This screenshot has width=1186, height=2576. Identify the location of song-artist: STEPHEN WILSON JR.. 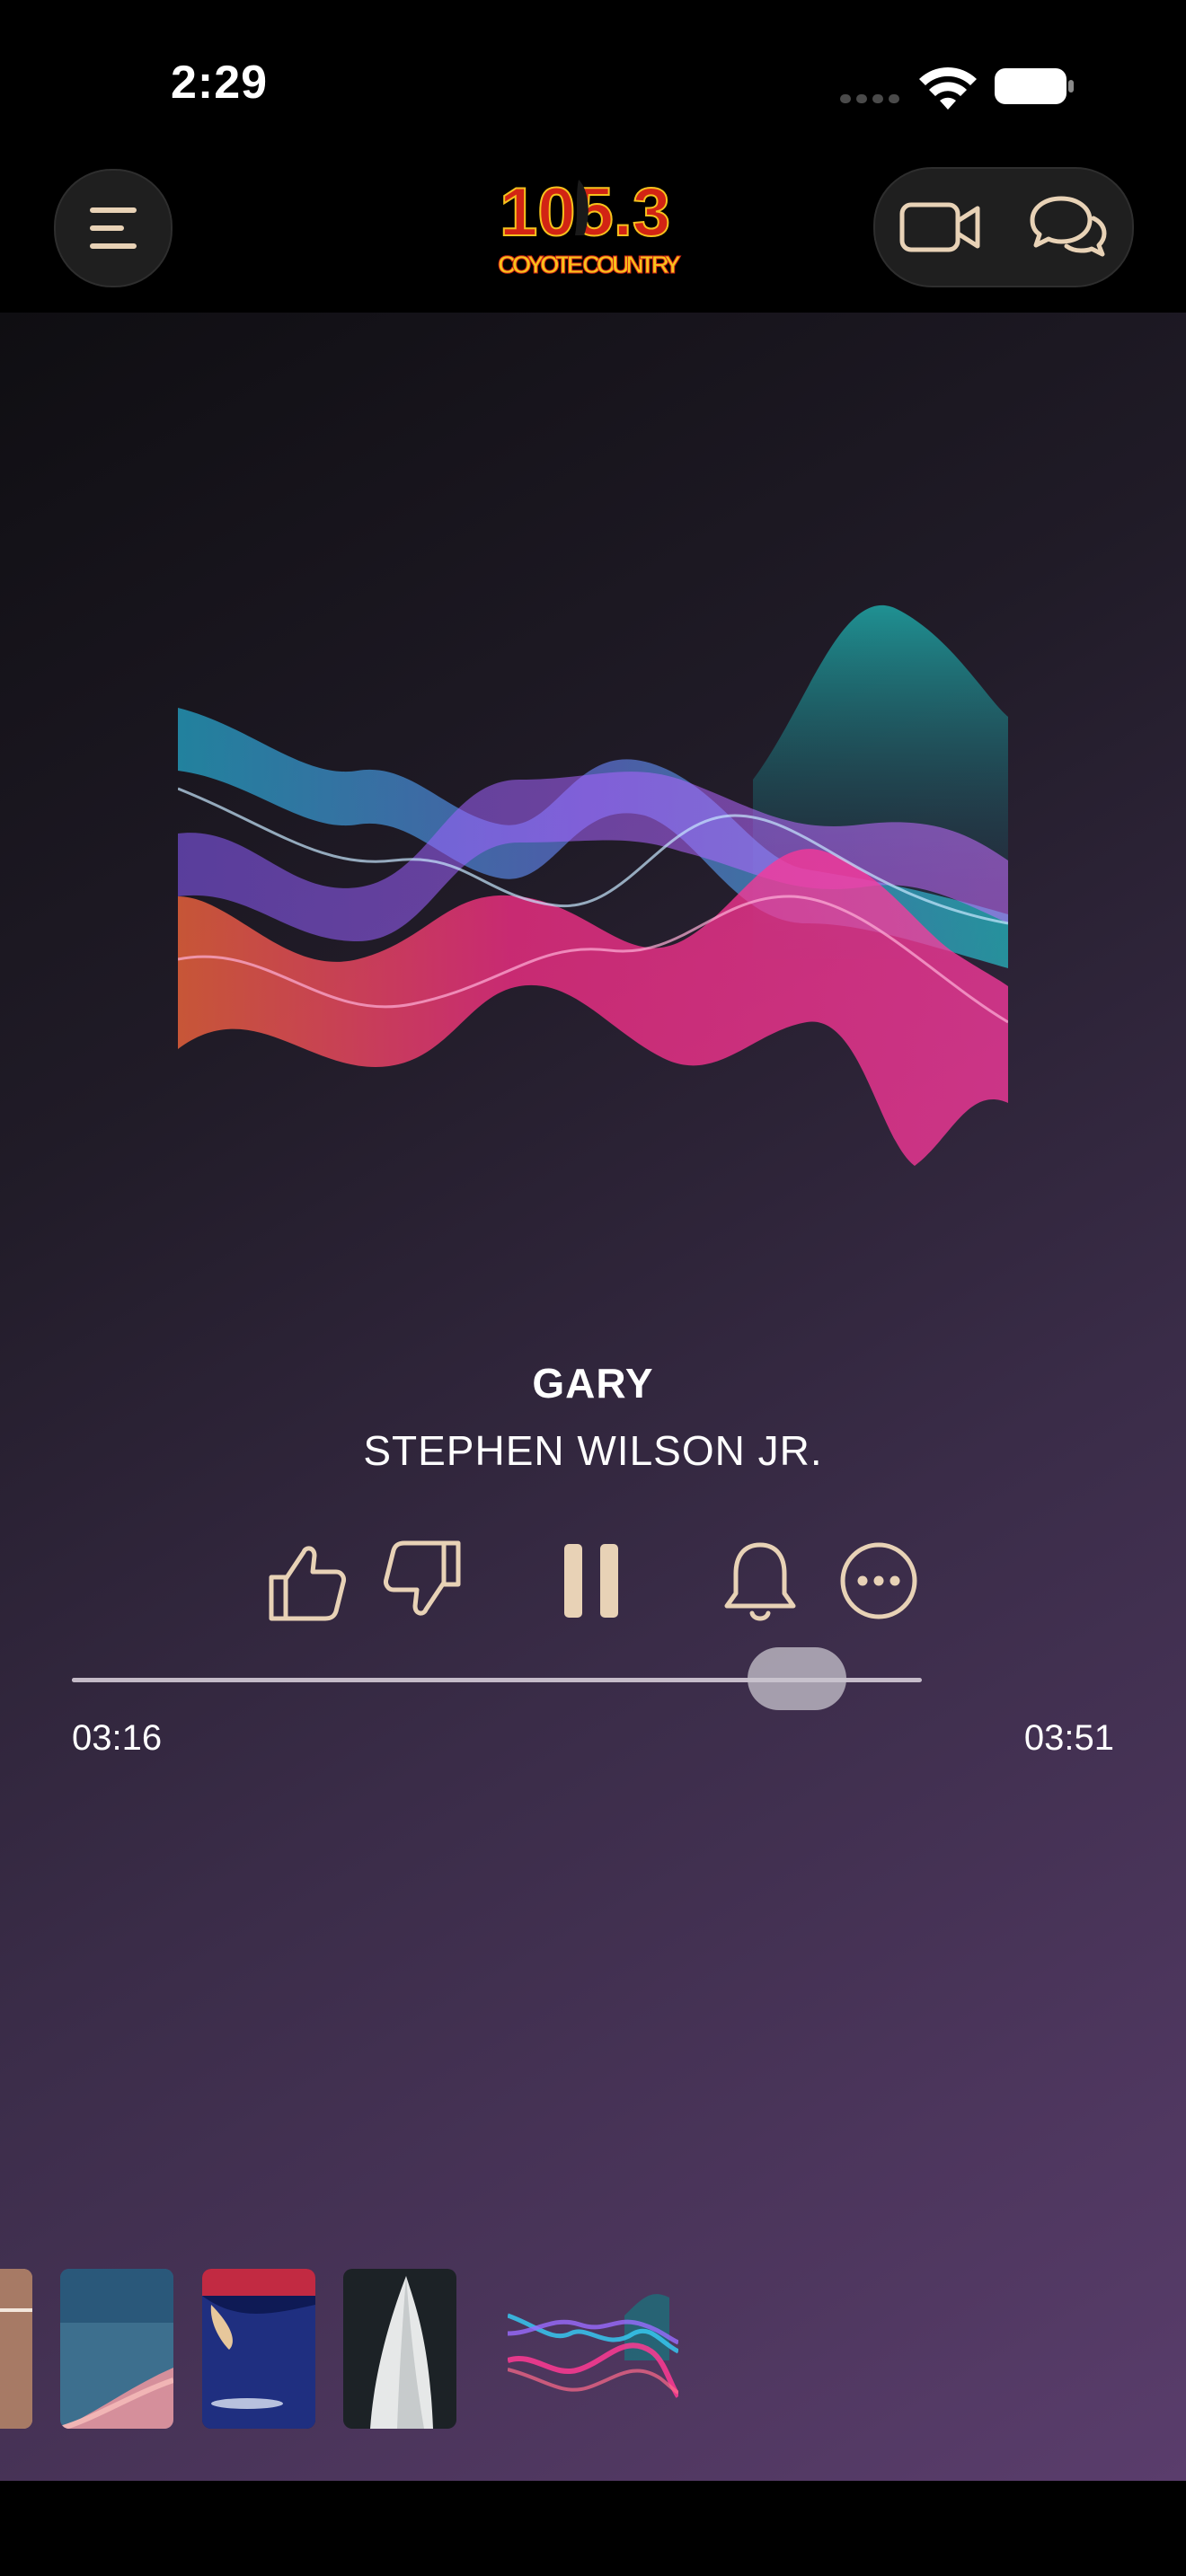
(593, 1450).